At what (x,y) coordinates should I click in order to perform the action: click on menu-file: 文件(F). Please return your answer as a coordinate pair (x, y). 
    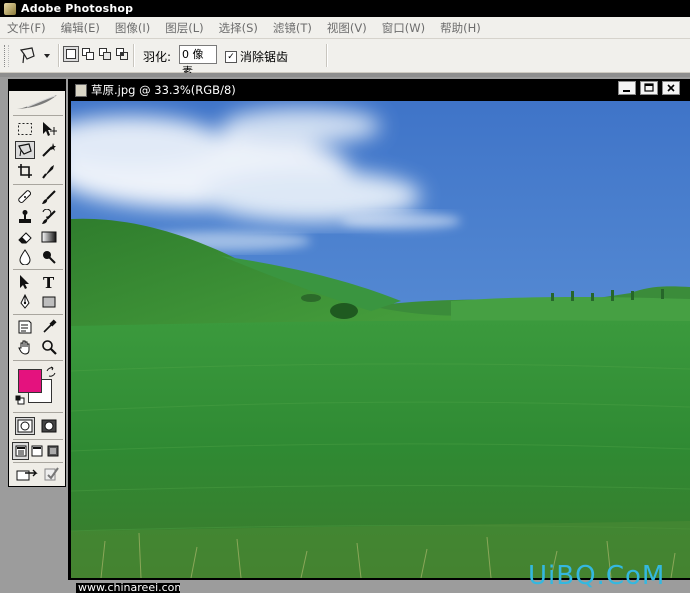
    Looking at the image, I should click on (27, 28).